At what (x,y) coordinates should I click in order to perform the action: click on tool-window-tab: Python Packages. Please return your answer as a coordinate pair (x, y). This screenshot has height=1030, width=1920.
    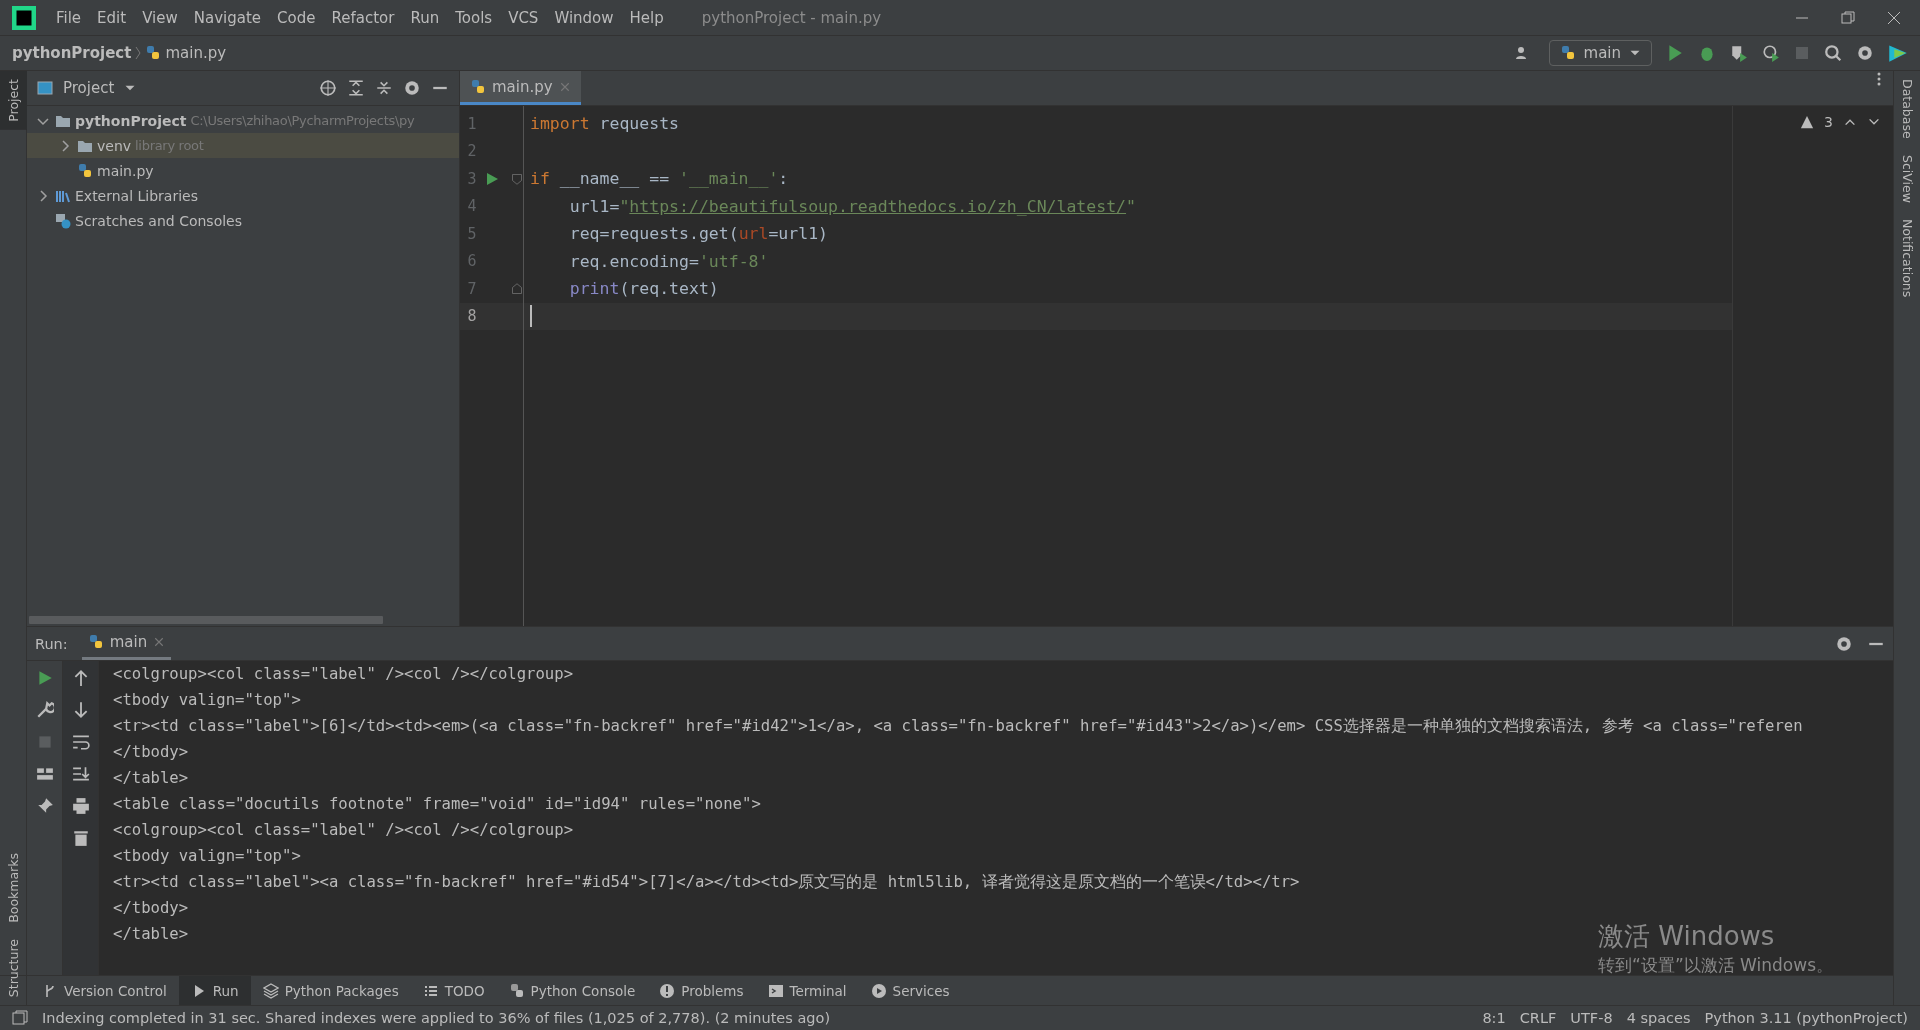
    Looking at the image, I should click on (330, 990).